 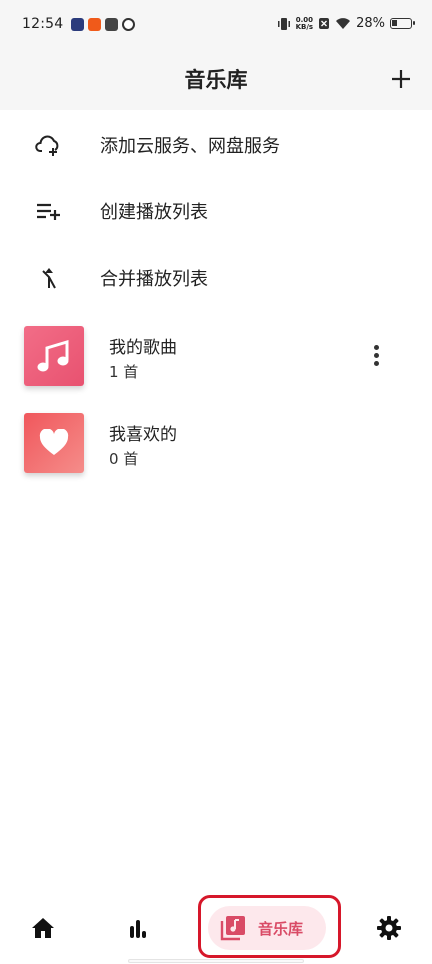 What do you see at coordinates (402, 23) in the screenshot?
I see `battery-icon` at bounding box center [402, 23].